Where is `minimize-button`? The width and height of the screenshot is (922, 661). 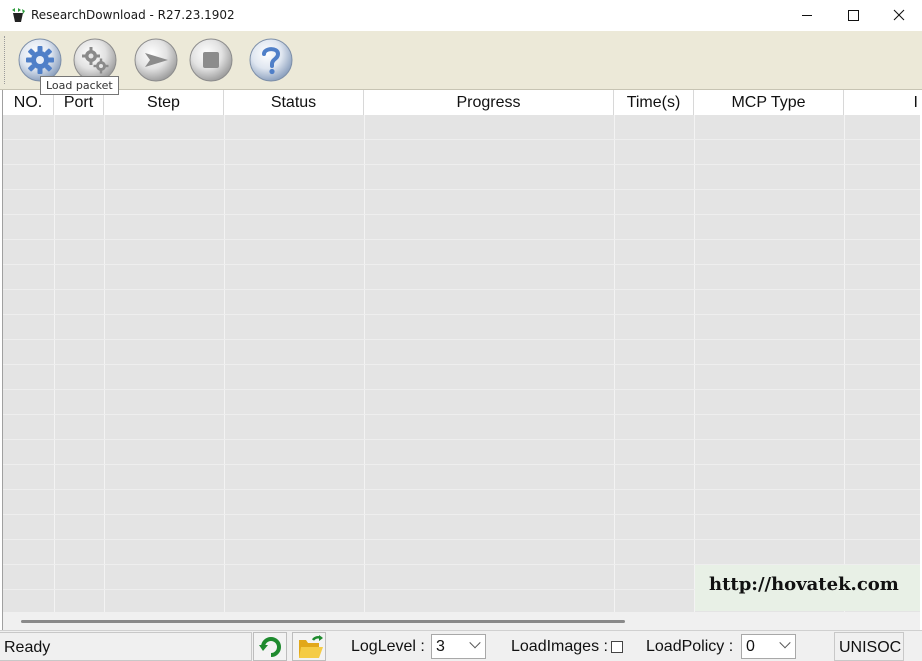 minimize-button is located at coordinates (807, 15).